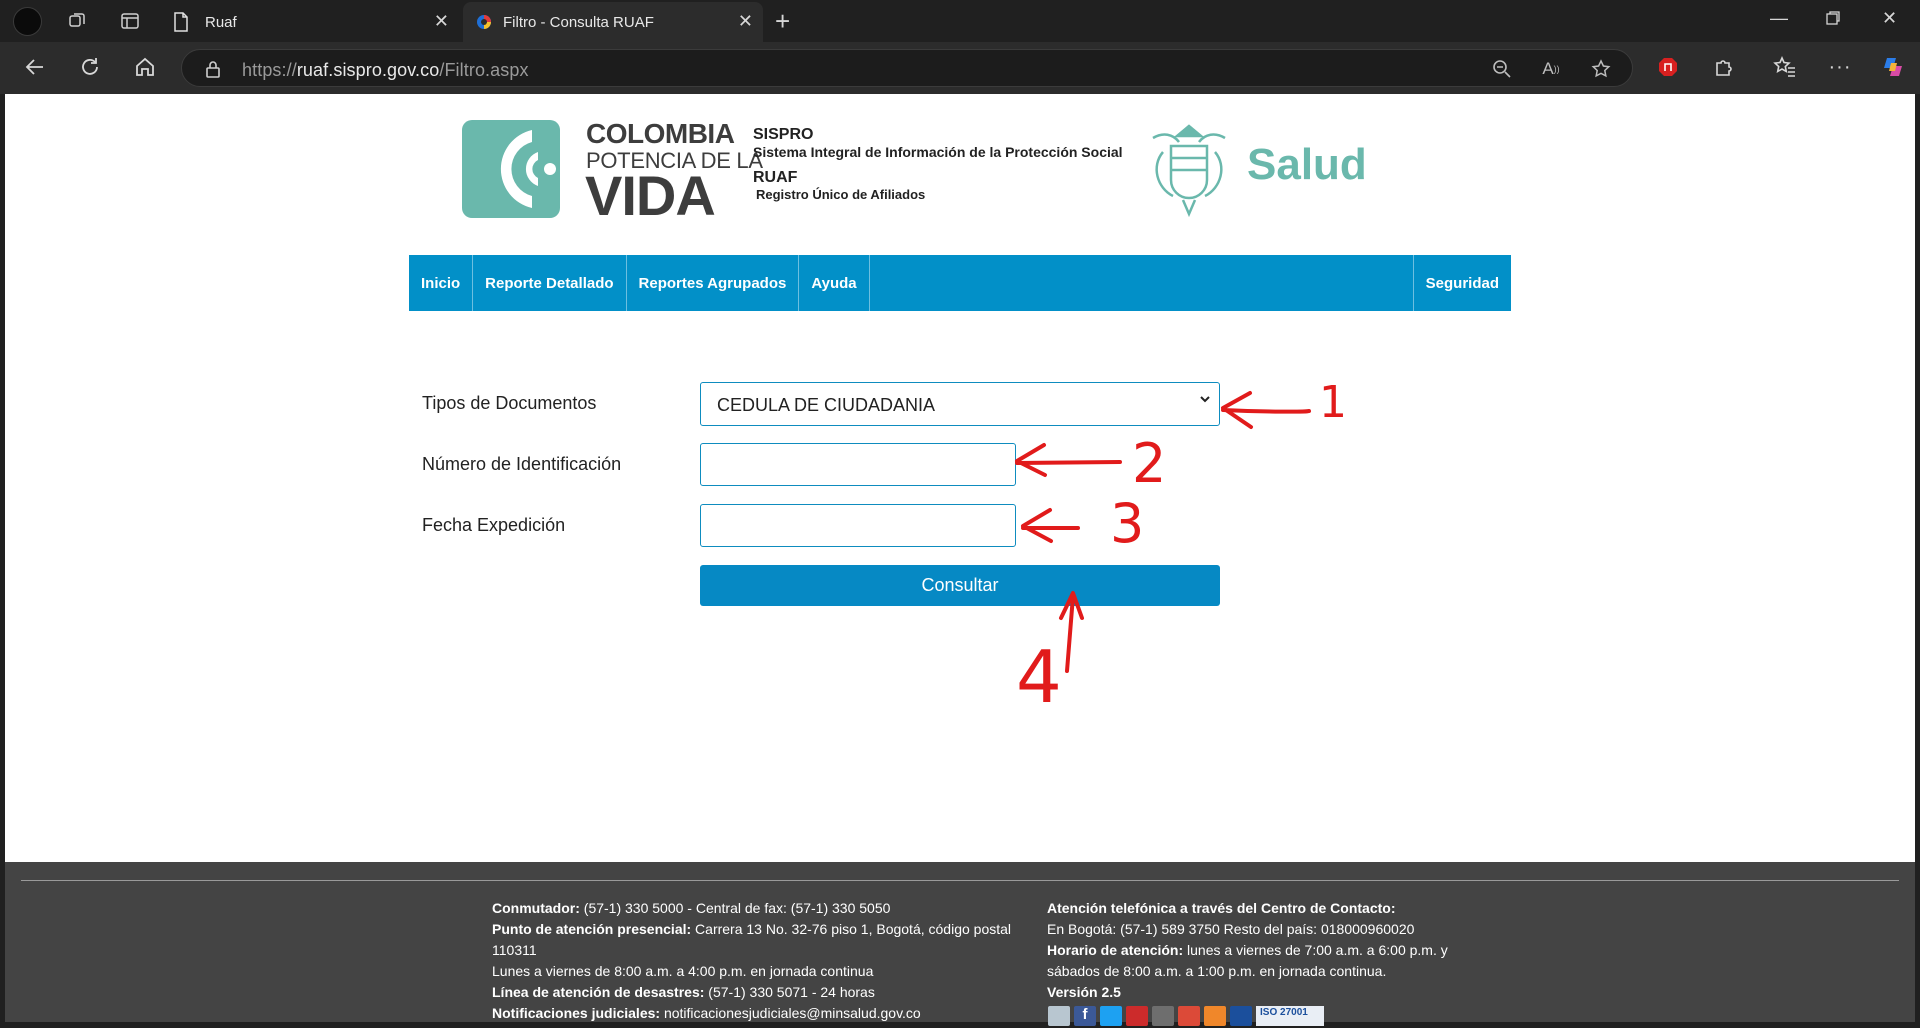 The width and height of the screenshot is (1920, 1028). Describe the element at coordinates (1461, 283) in the screenshot. I see `menu-item-seguridad: Seguridad` at that location.